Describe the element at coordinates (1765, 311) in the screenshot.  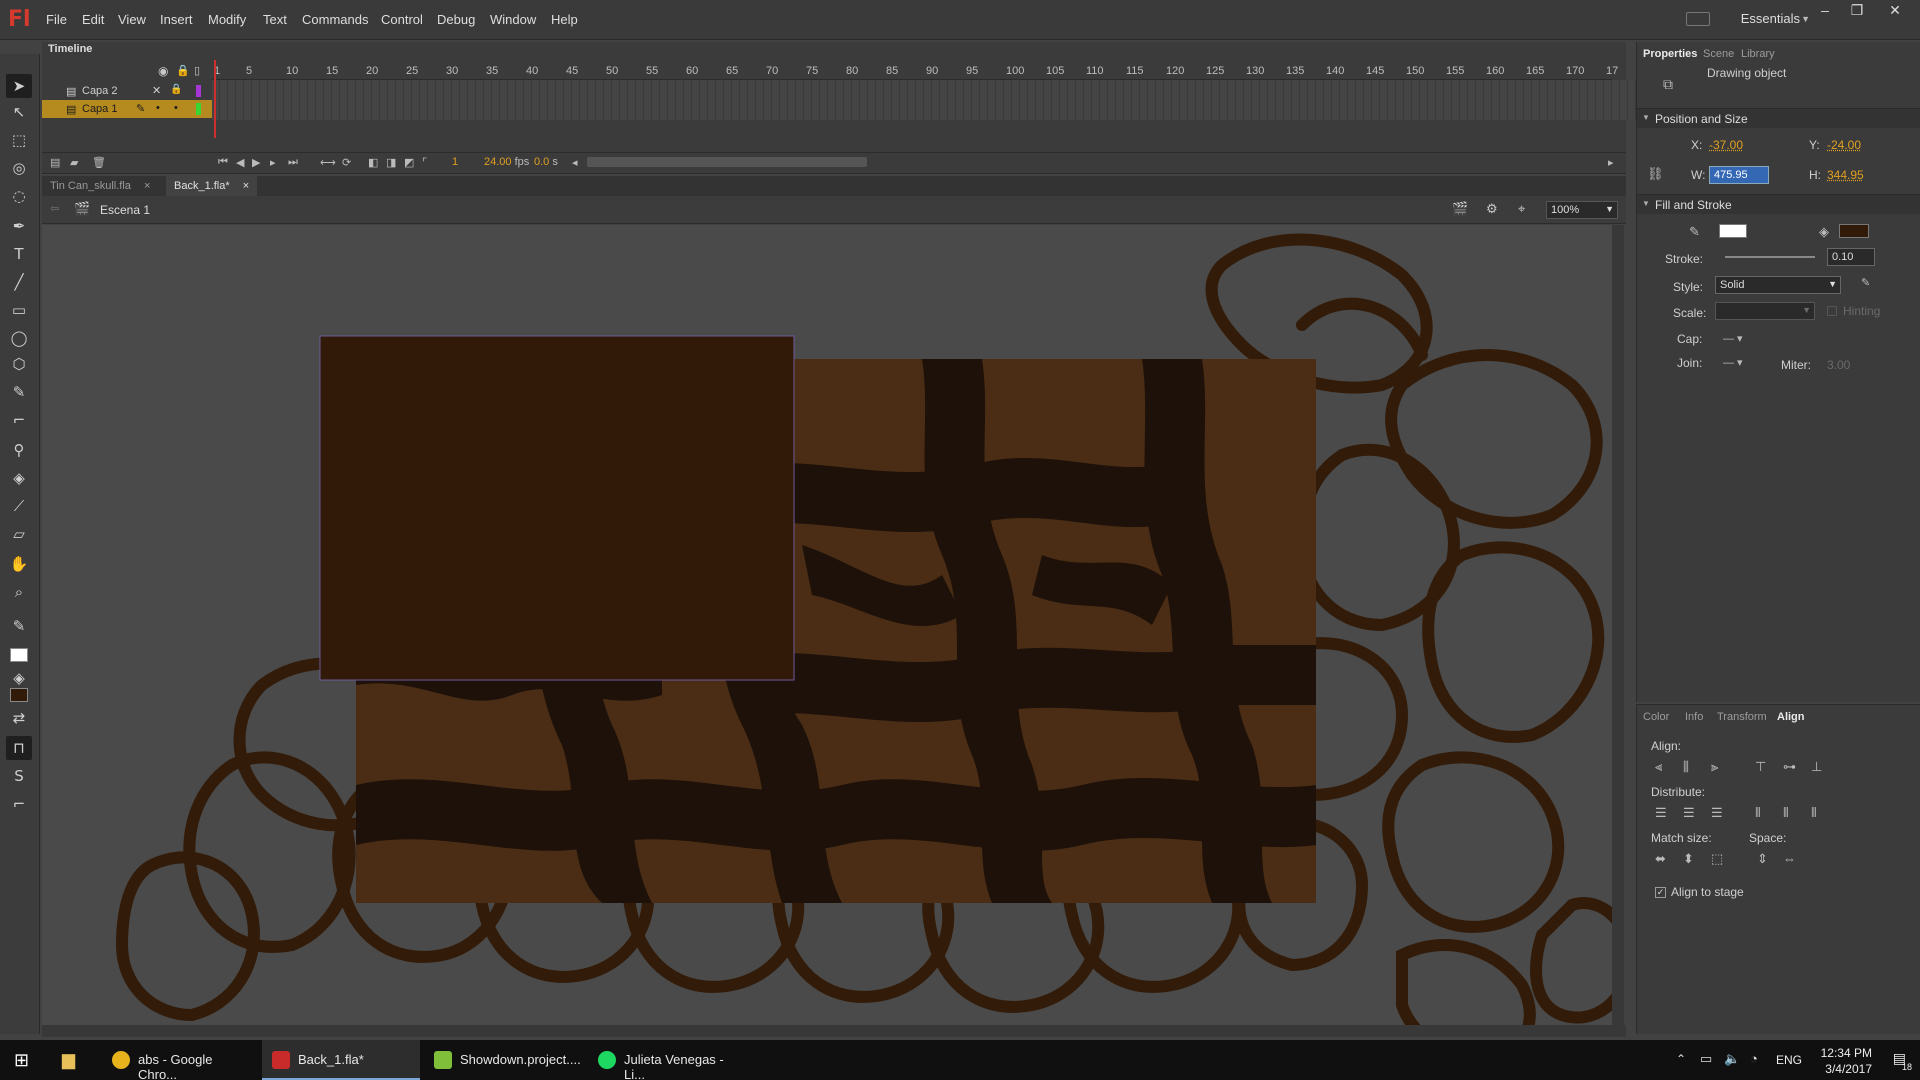
I see `scale-select: ▼` at that location.